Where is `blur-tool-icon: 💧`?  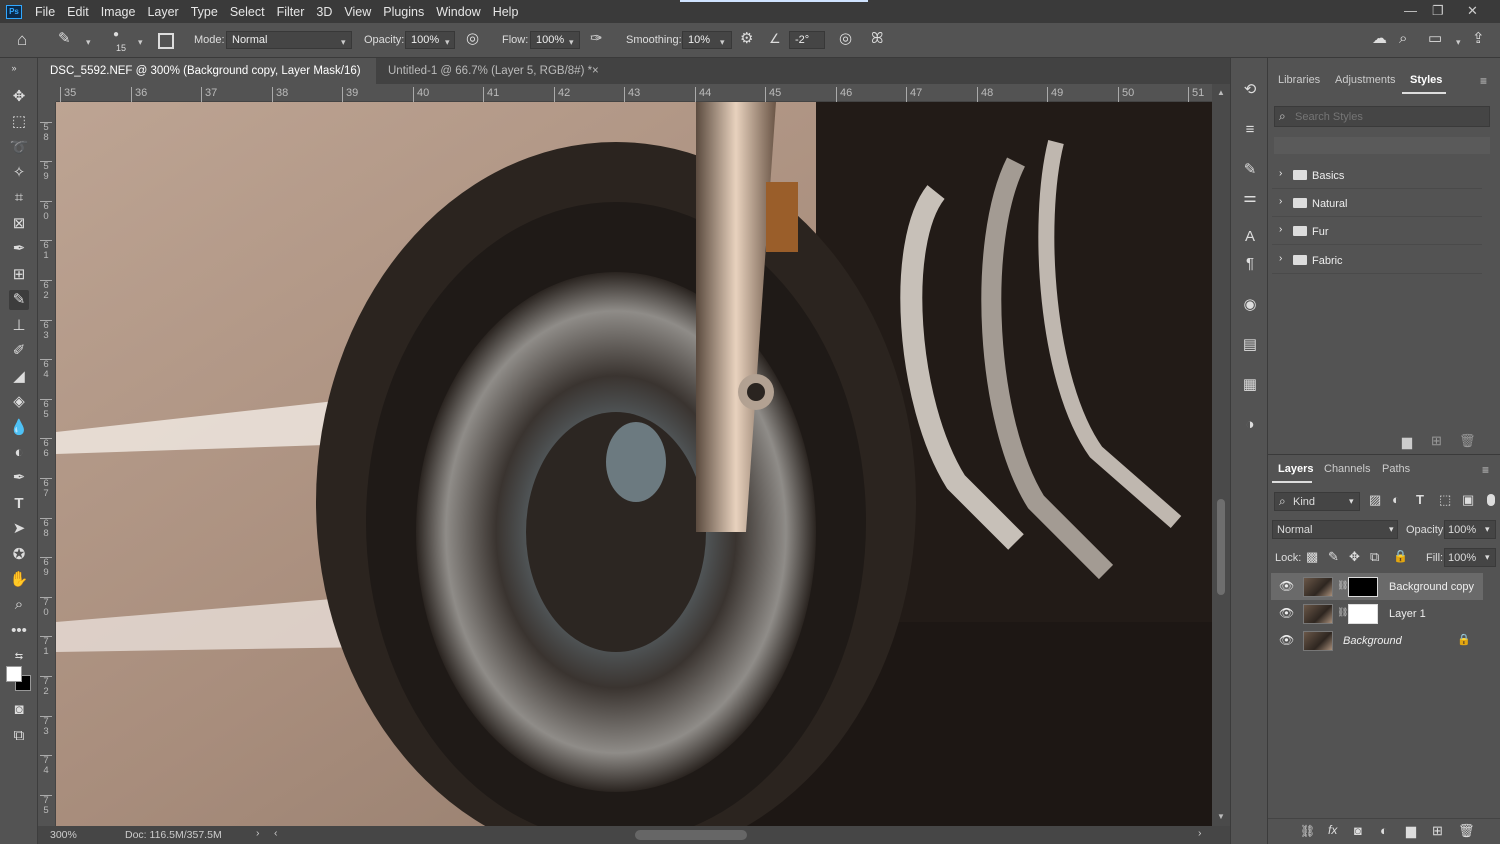
blur-tool-icon: 💧 is located at coordinates (19, 428).